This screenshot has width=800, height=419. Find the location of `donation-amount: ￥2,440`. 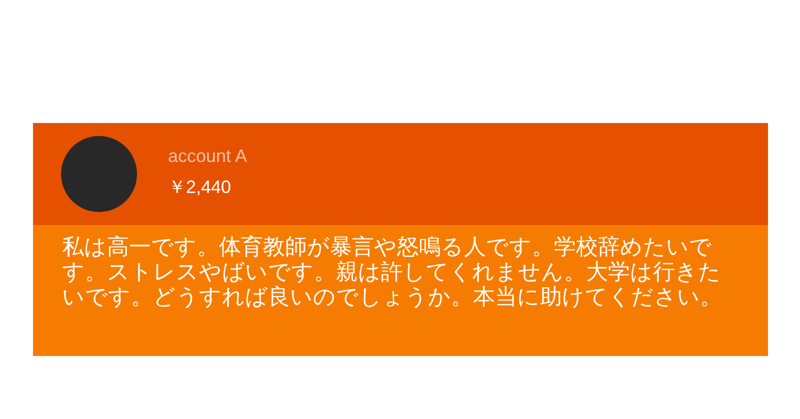

donation-amount: ￥2,440 is located at coordinates (200, 187).